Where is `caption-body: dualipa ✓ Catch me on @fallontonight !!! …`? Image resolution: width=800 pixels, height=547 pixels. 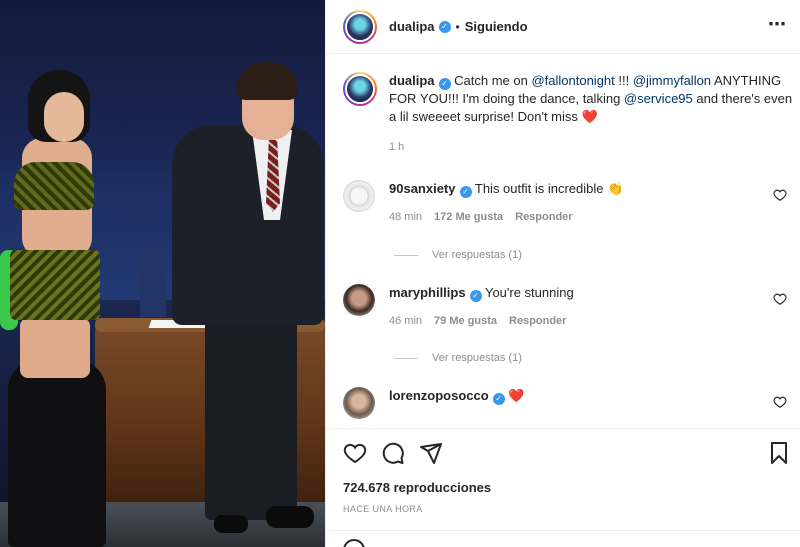
caption-body: dualipa ✓ Catch me on @fallontonight !!! … is located at coordinates (591, 114).